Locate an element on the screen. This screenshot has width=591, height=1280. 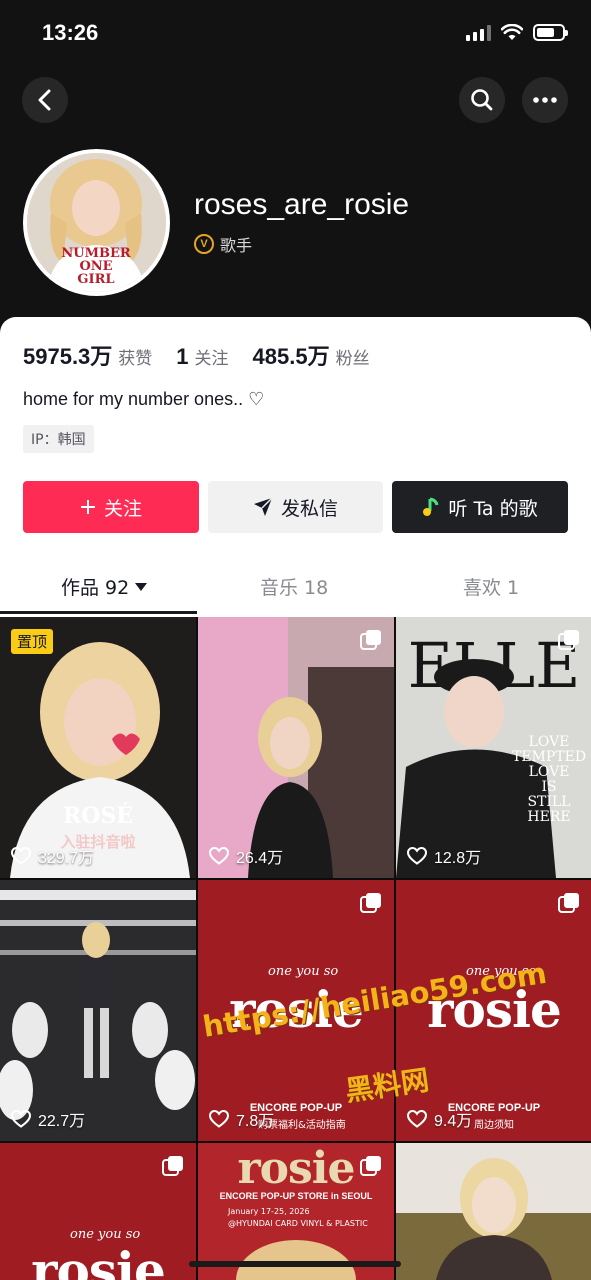
video-tile-1: 置顶 ROSÉ 入驻抖音啦 329.7万 is located at coordinates (98, 747).